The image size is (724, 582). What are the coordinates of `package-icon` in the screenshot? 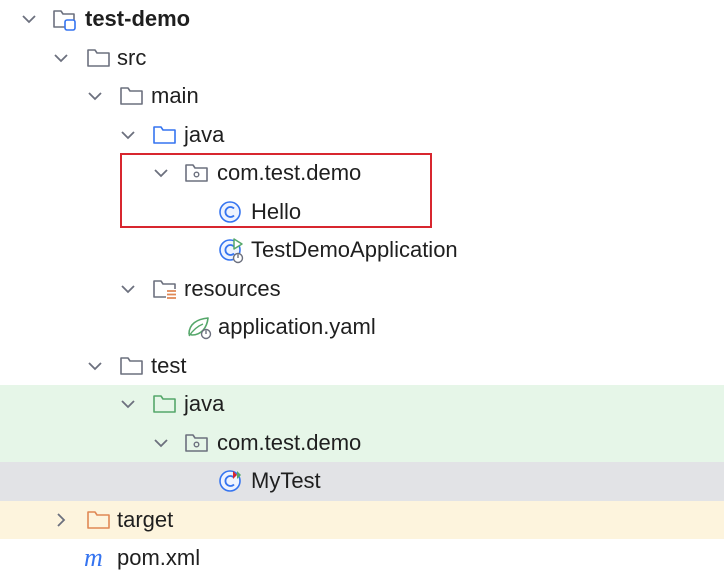 It's located at (197, 443).